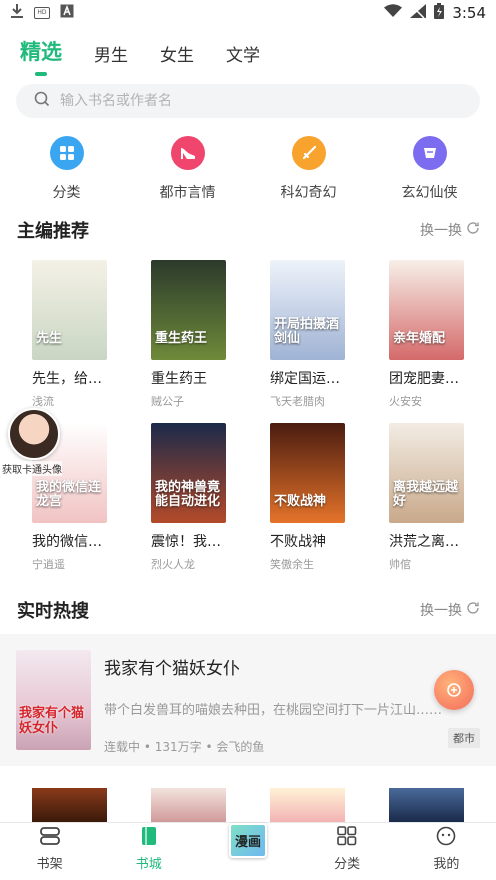  Describe the element at coordinates (454, 690) in the screenshot. I see `gift-float-icon` at that location.